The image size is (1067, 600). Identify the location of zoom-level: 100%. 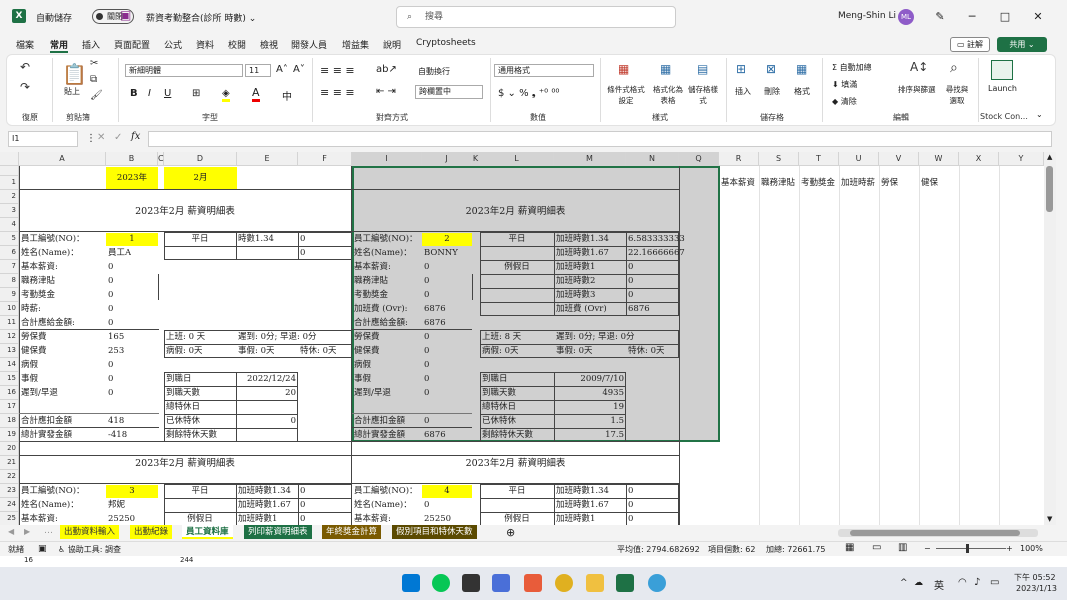
(1031, 548).